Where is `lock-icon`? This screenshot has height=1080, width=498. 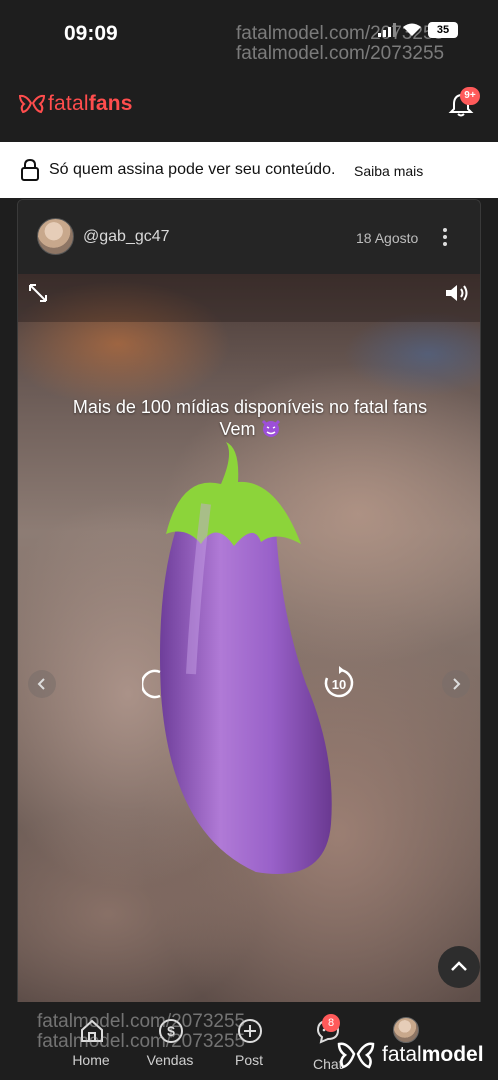 lock-icon is located at coordinates (30, 169).